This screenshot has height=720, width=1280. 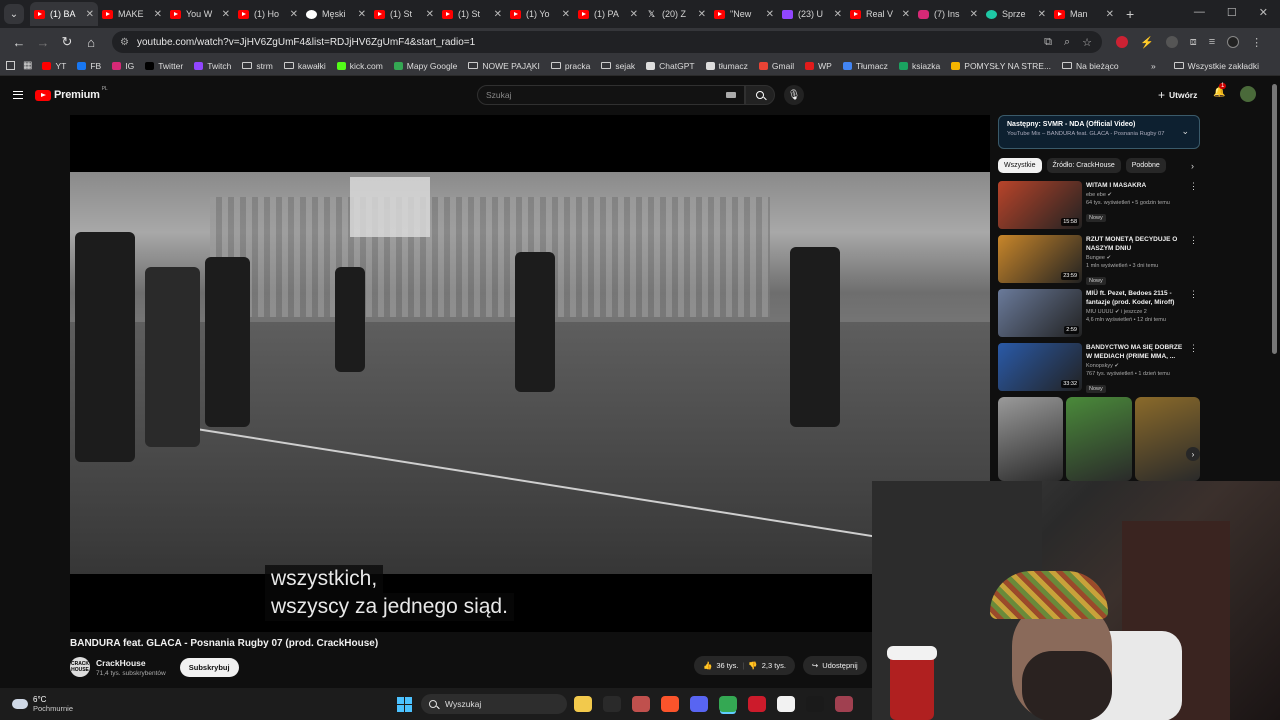 What do you see at coordinates (1145, 165) in the screenshot?
I see `filter-chip: Podobne` at bounding box center [1145, 165].